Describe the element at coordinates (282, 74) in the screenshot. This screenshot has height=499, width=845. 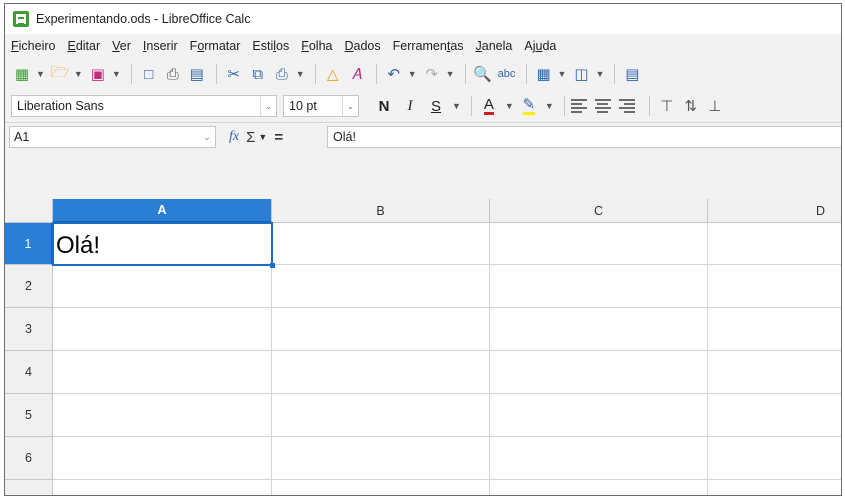
I see `paste-icon: ⎙` at that location.